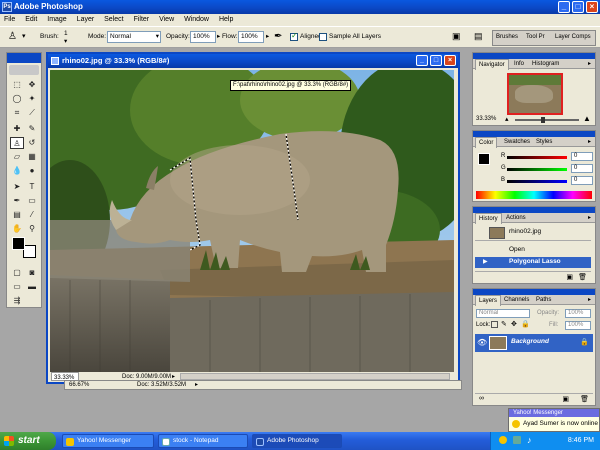 Image resolution: width=600 pixels, height=450 pixels. What do you see at coordinates (492, 64) in the screenshot?
I see `tab-navigator: Navigator` at bounding box center [492, 64].